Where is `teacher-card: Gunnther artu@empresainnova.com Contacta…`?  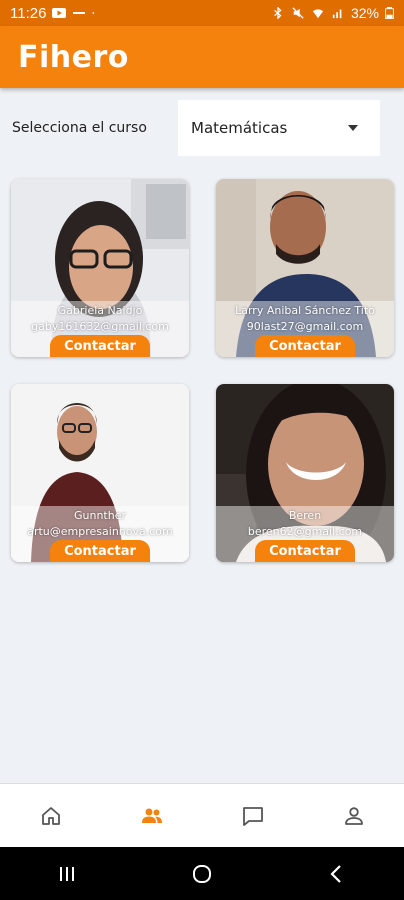
teacher-card: Gunnther artu@empresainnova.com Contacta… is located at coordinates (100, 473).